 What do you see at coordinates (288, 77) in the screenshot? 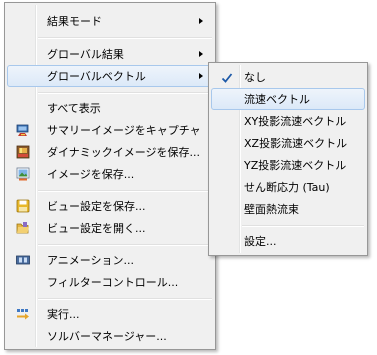
I see `submenu-item-none: なし` at bounding box center [288, 77].